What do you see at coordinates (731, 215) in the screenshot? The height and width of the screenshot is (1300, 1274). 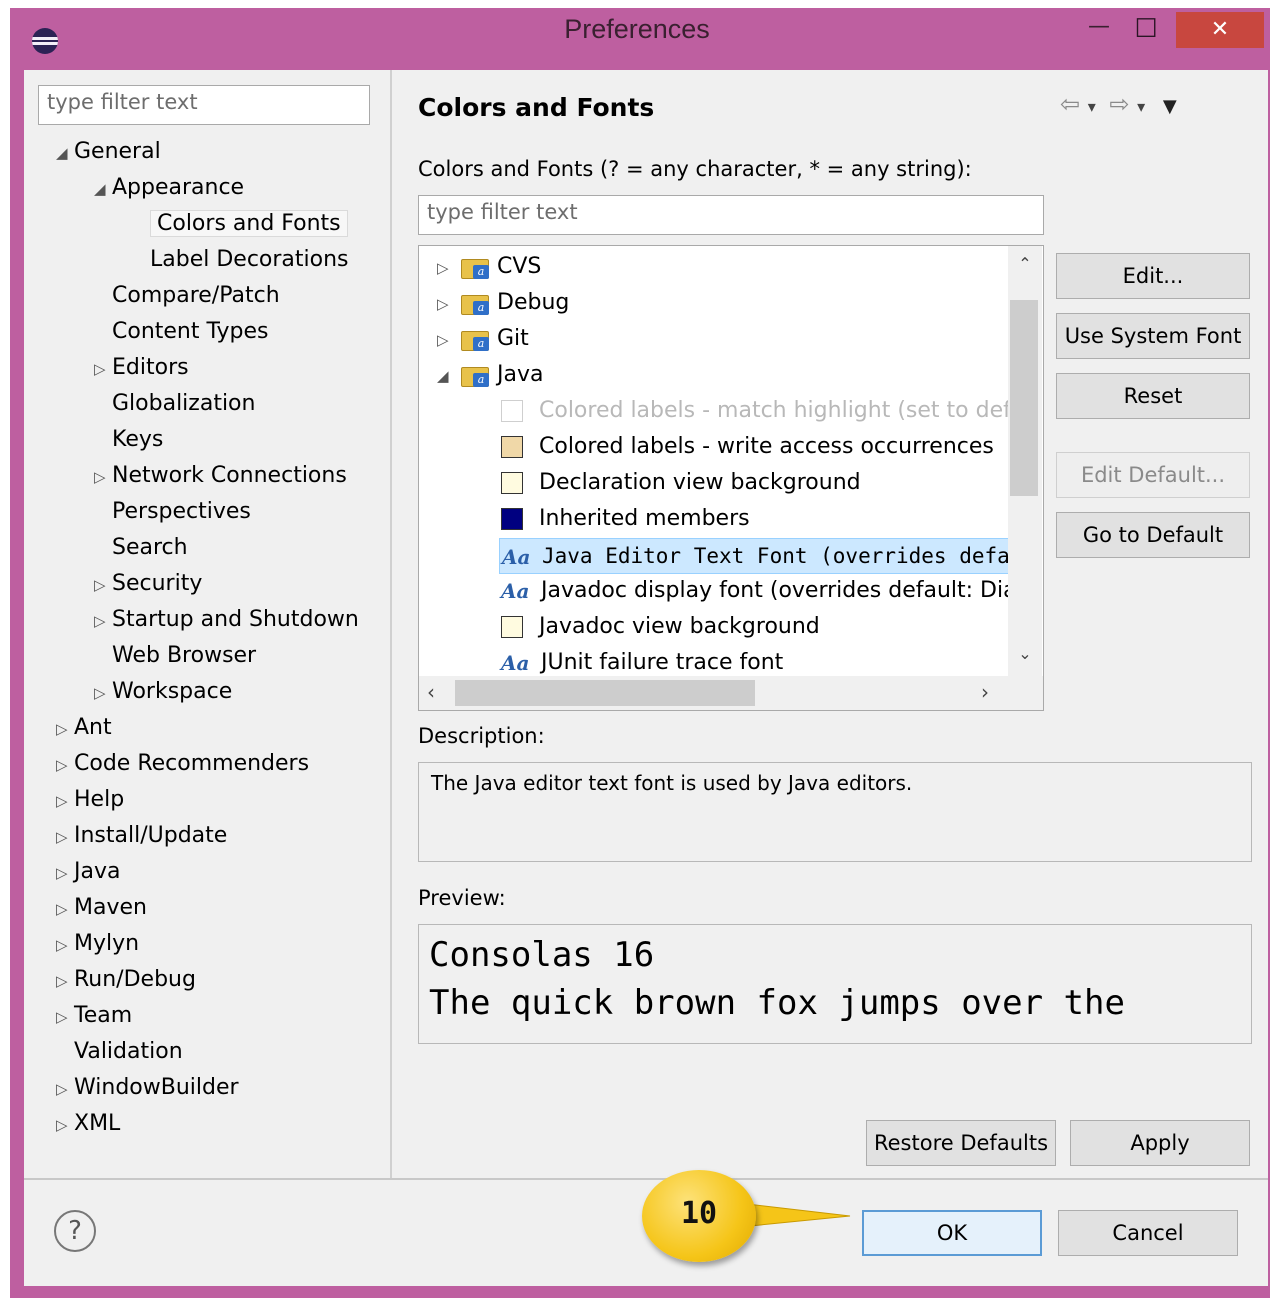 I see `colors-filter-input: type filter text` at bounding box center [731, 215].